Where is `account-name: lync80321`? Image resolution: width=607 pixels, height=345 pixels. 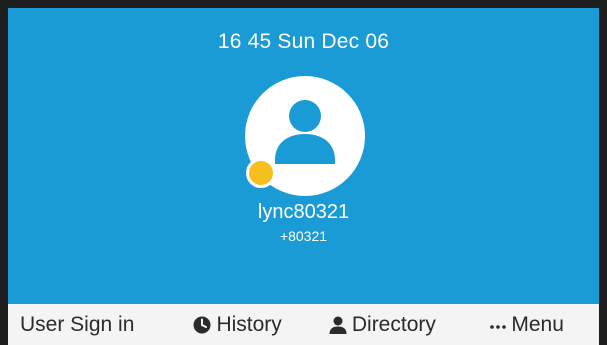
account-name: lync80321 is located at coordinates (303, 212).